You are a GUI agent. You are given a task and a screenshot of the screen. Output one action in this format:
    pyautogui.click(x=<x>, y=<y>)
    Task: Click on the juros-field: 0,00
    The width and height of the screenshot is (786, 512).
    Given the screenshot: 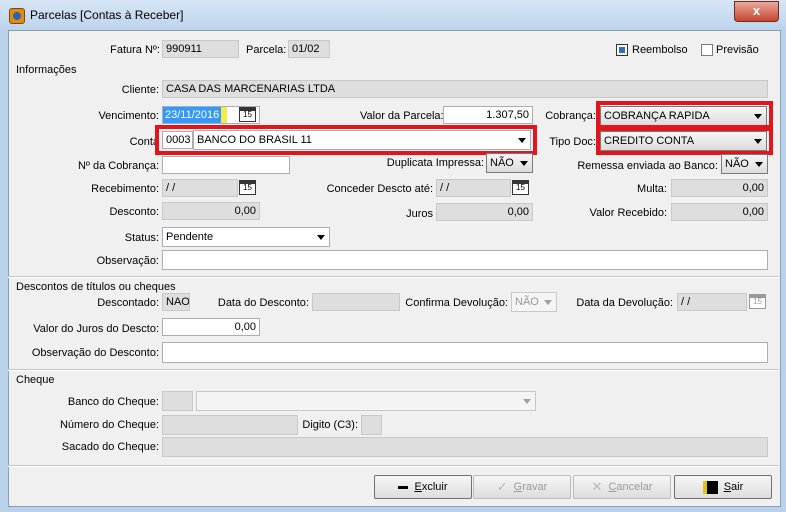 What is the action you would take?
    pyautogui.click(x=484, y=212)
    